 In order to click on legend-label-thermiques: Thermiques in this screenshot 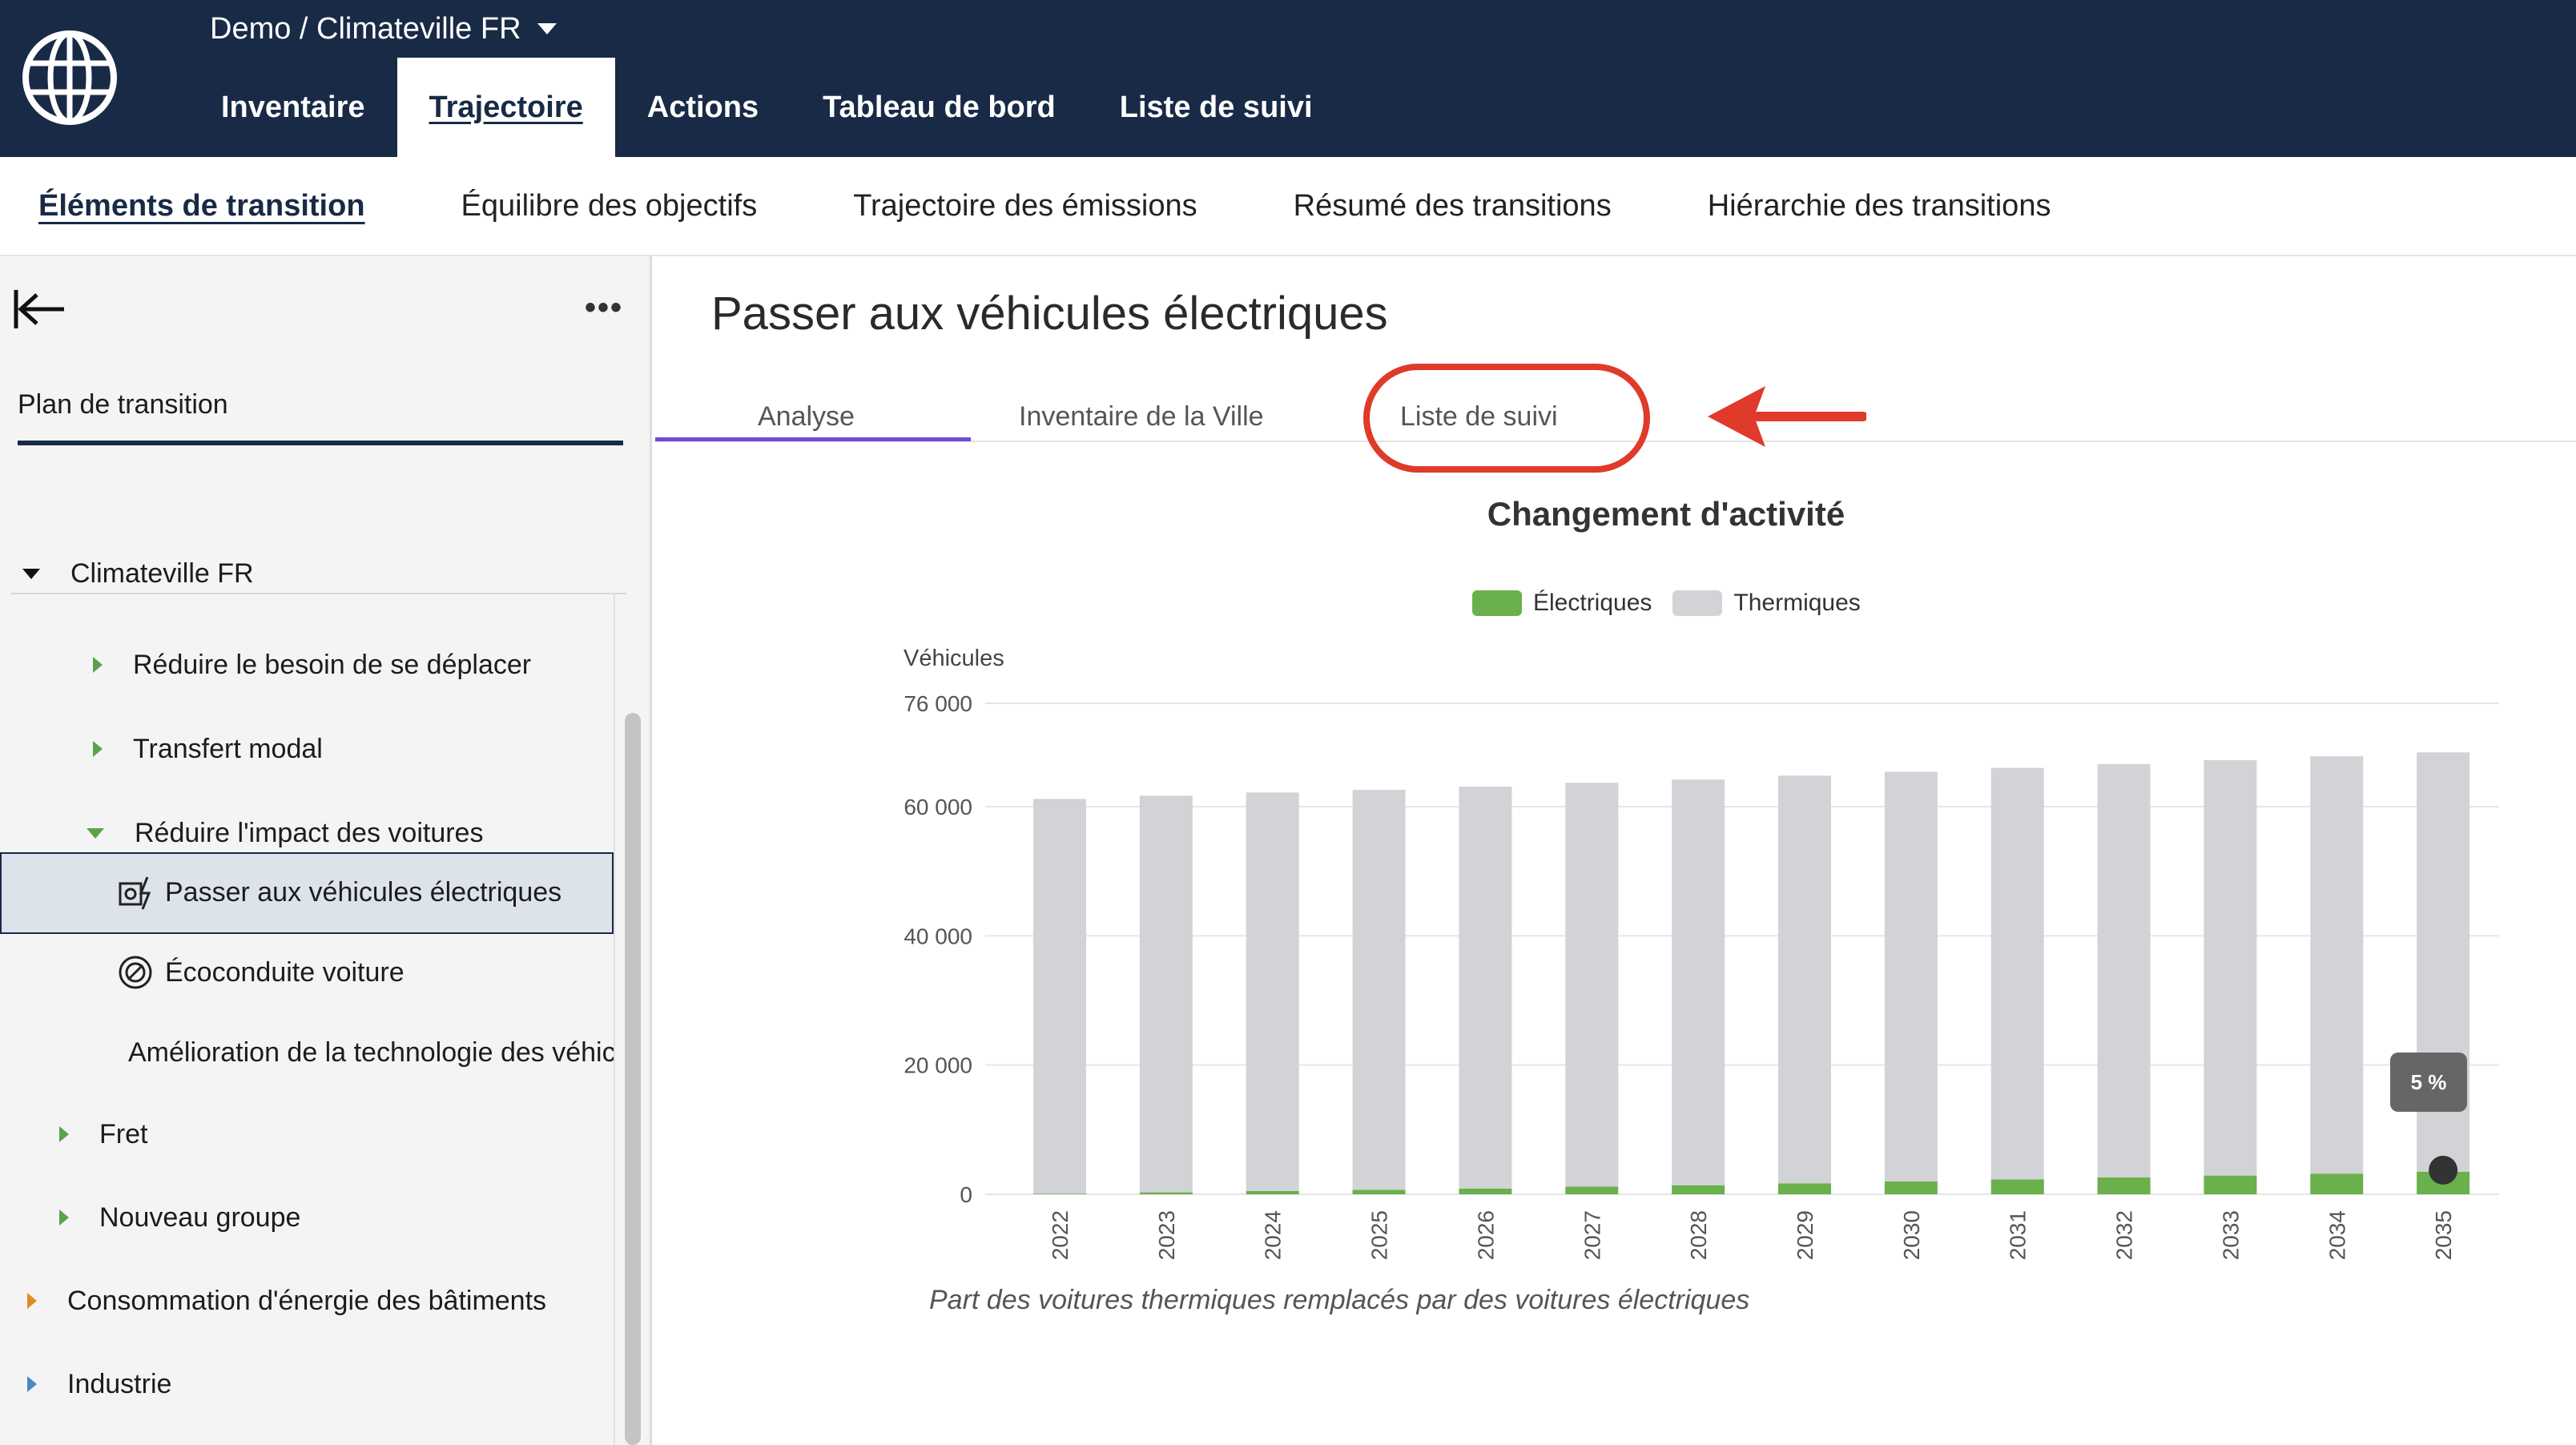, I will do `click(1796, 604)`.